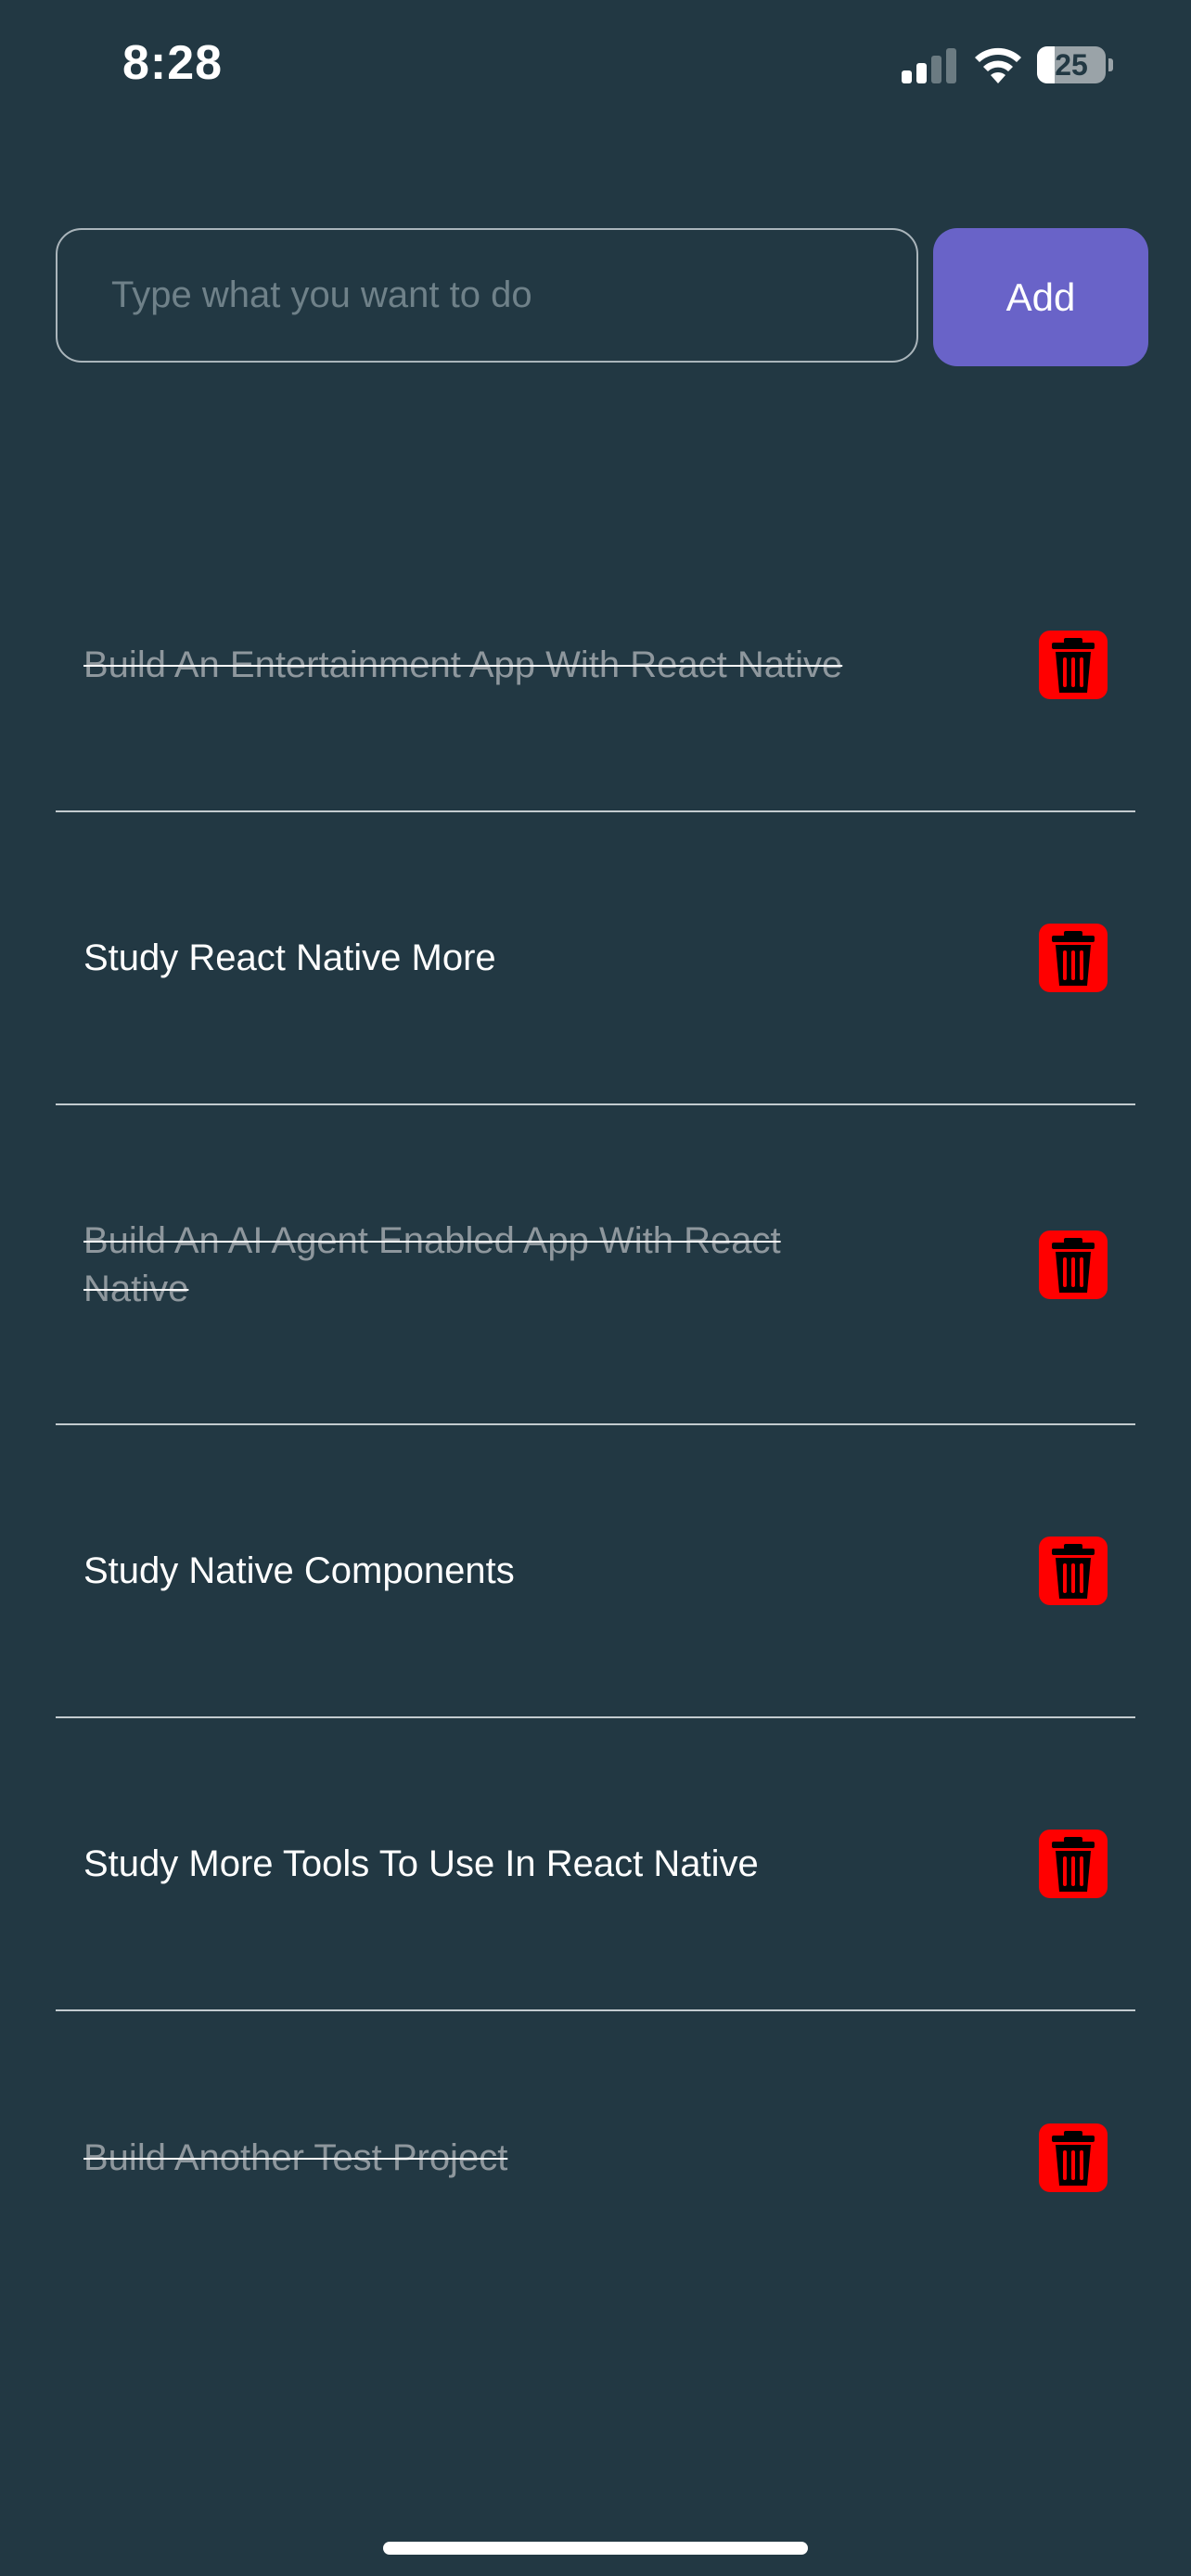 The image size is (1191, 2576). I want to click on task-text: Study More Tools To Use In React Native, so click(482, 1864).